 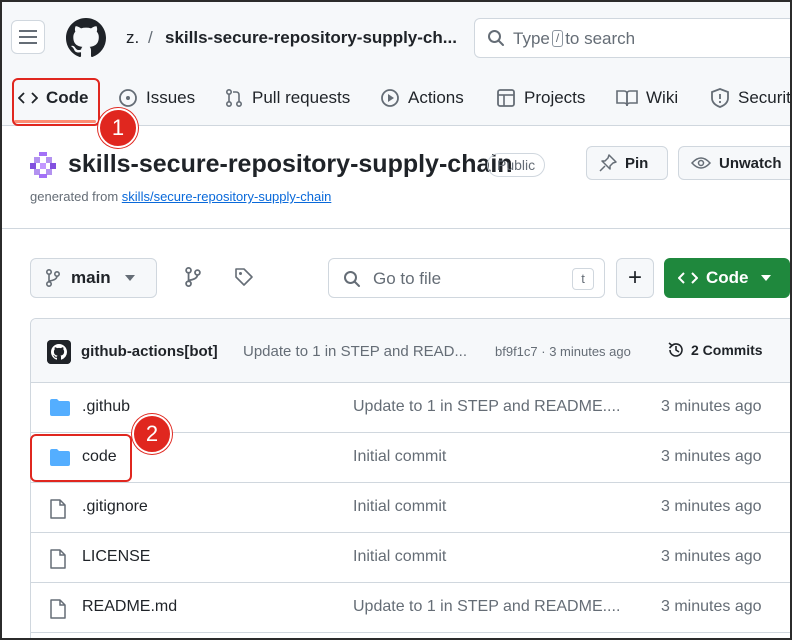 What do you see at coordinates (516, 165) in the screenshot?
I see `visibility-badge: Public` at bounding box center [516, 165].